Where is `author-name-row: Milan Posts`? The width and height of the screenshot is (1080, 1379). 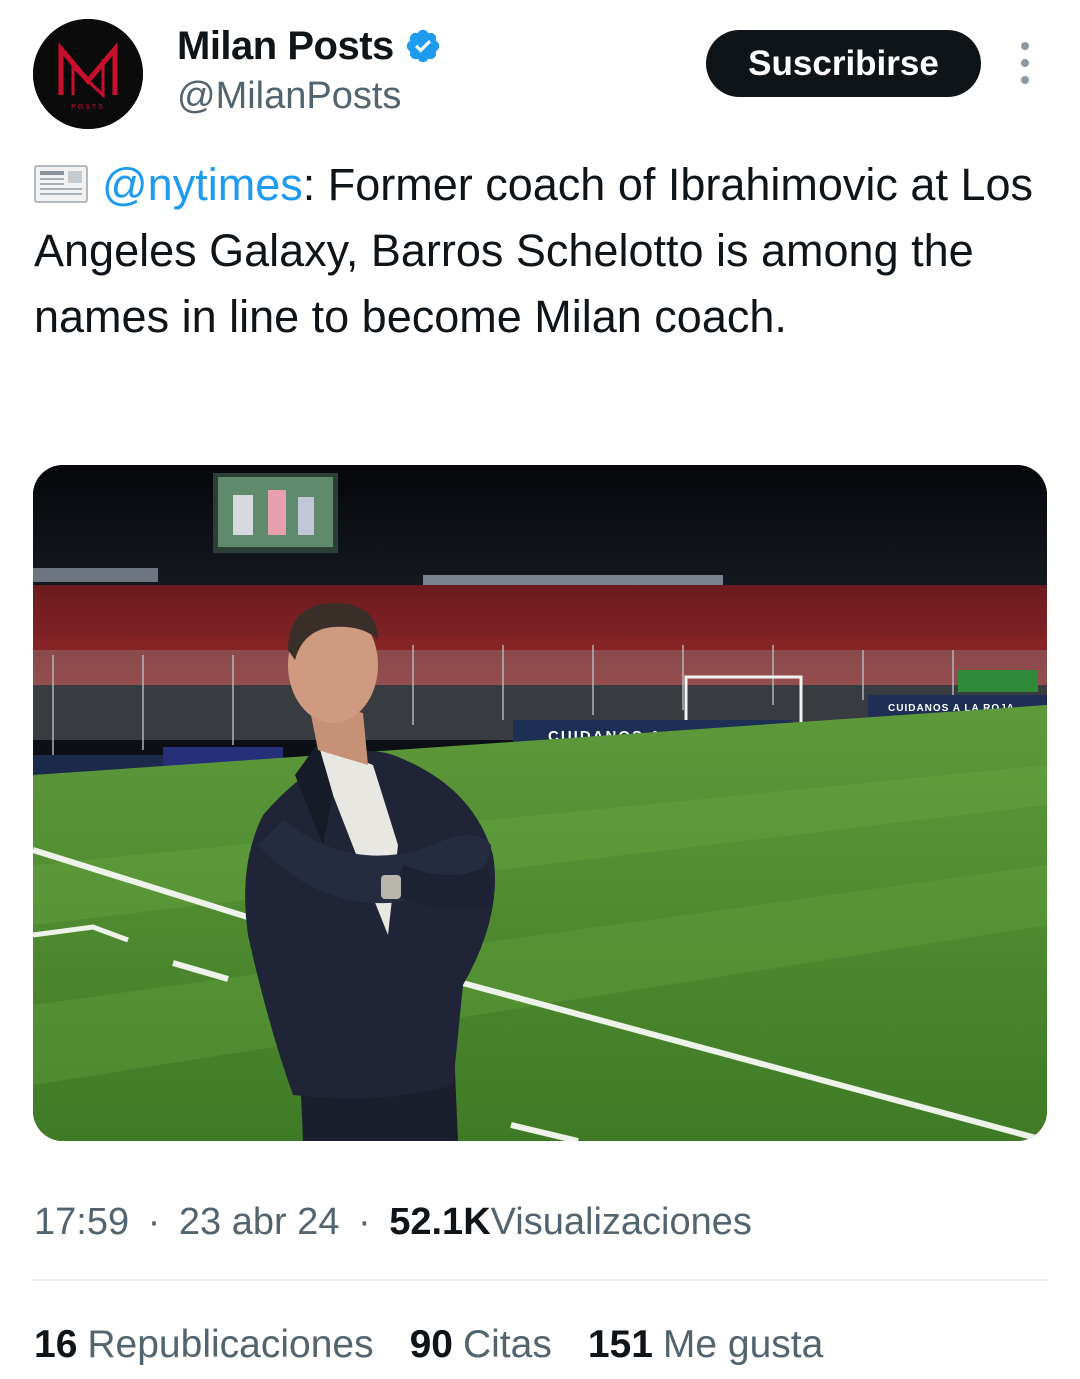 author-name-row: Milan Posts is located at coordinates (309, 46).